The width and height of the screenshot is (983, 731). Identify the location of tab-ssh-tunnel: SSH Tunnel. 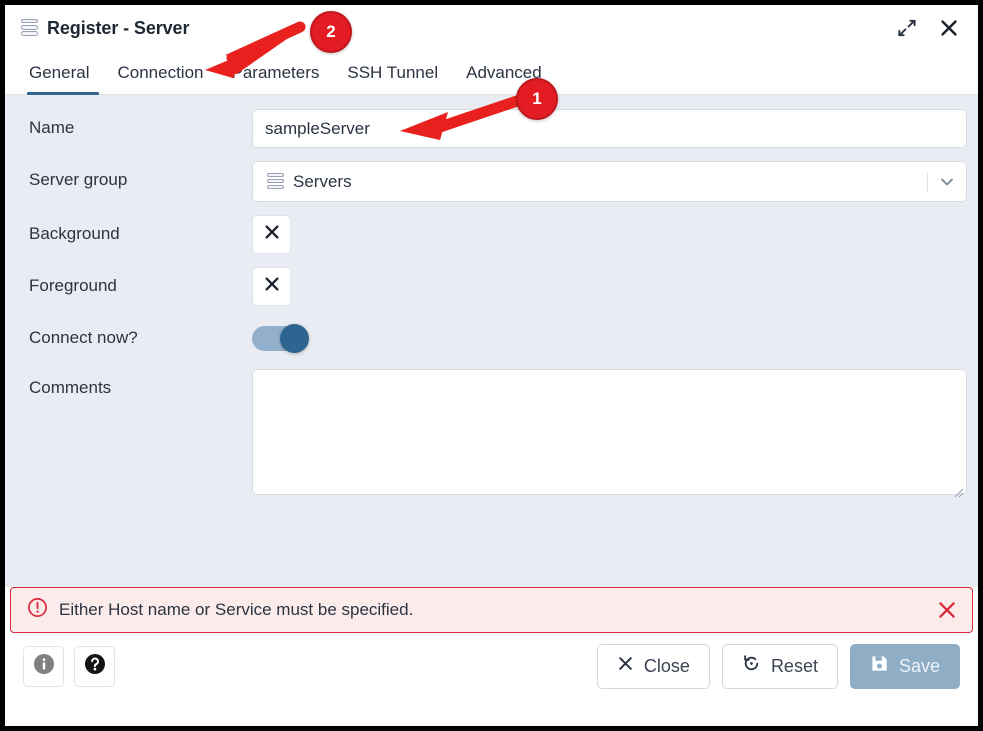
(392, 78).